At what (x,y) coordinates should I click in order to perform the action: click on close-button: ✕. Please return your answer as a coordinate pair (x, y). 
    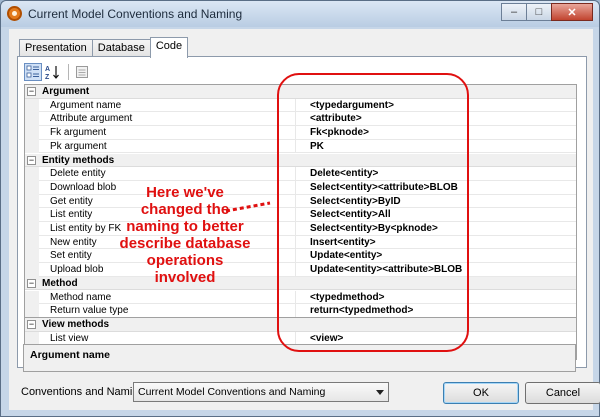
    Looking at the image, I should click on (572, 12).